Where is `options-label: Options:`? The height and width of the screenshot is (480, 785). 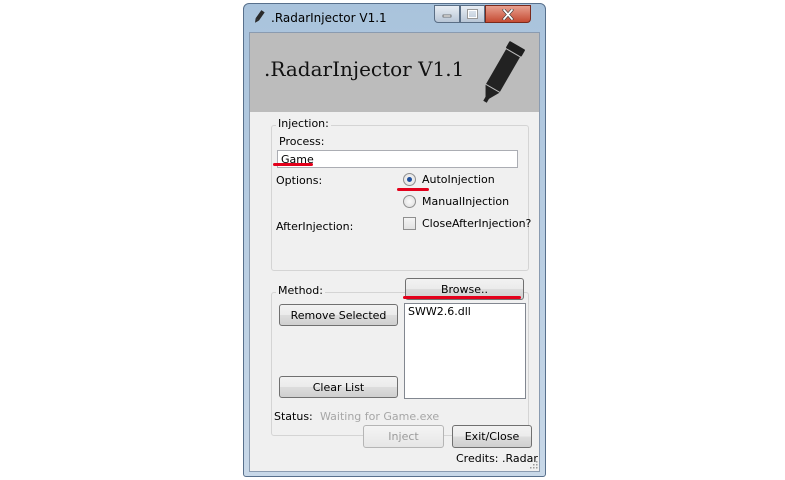 options-label: Options: is located at coordinates (299, 180).